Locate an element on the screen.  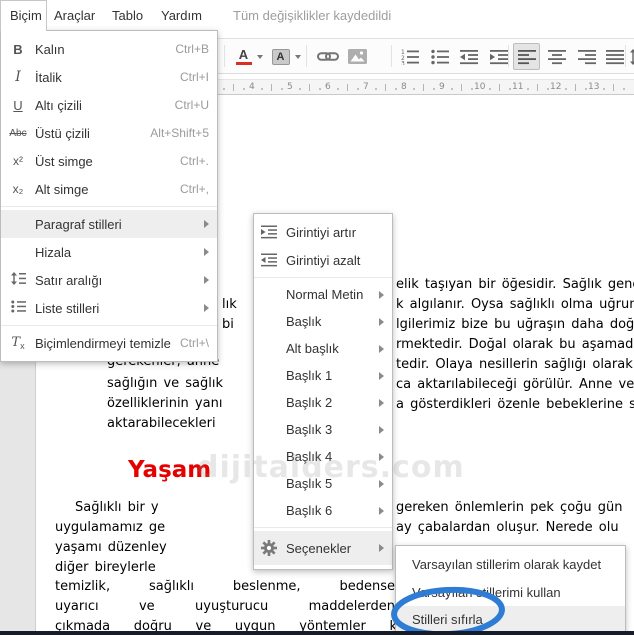
insert-image-button is located at coordinates (357, 56).